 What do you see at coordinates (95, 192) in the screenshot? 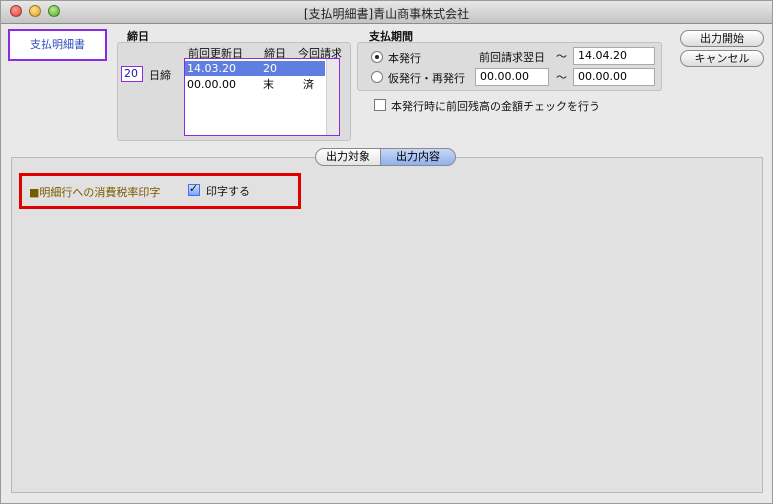
I see `tax-rate-print-label: ■明細行への消費税率印字` at bounding box center [95, 192].